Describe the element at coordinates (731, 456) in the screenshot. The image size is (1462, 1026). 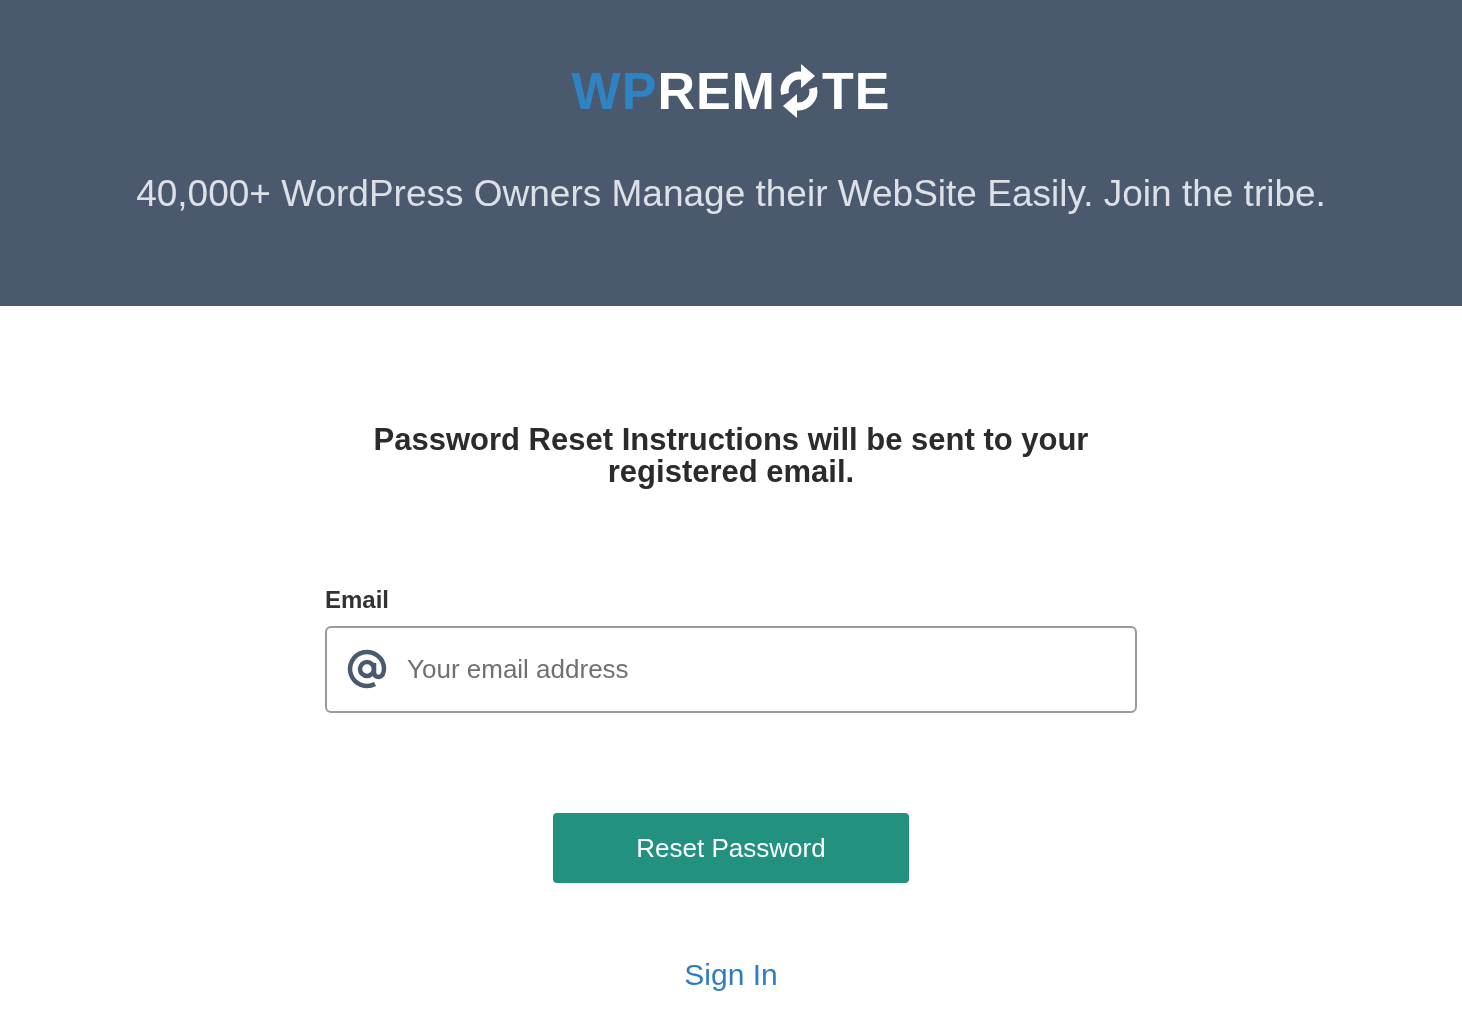
I see `instructions-heading: Password Reset Instructions will be sent to your registered email.` at that location.